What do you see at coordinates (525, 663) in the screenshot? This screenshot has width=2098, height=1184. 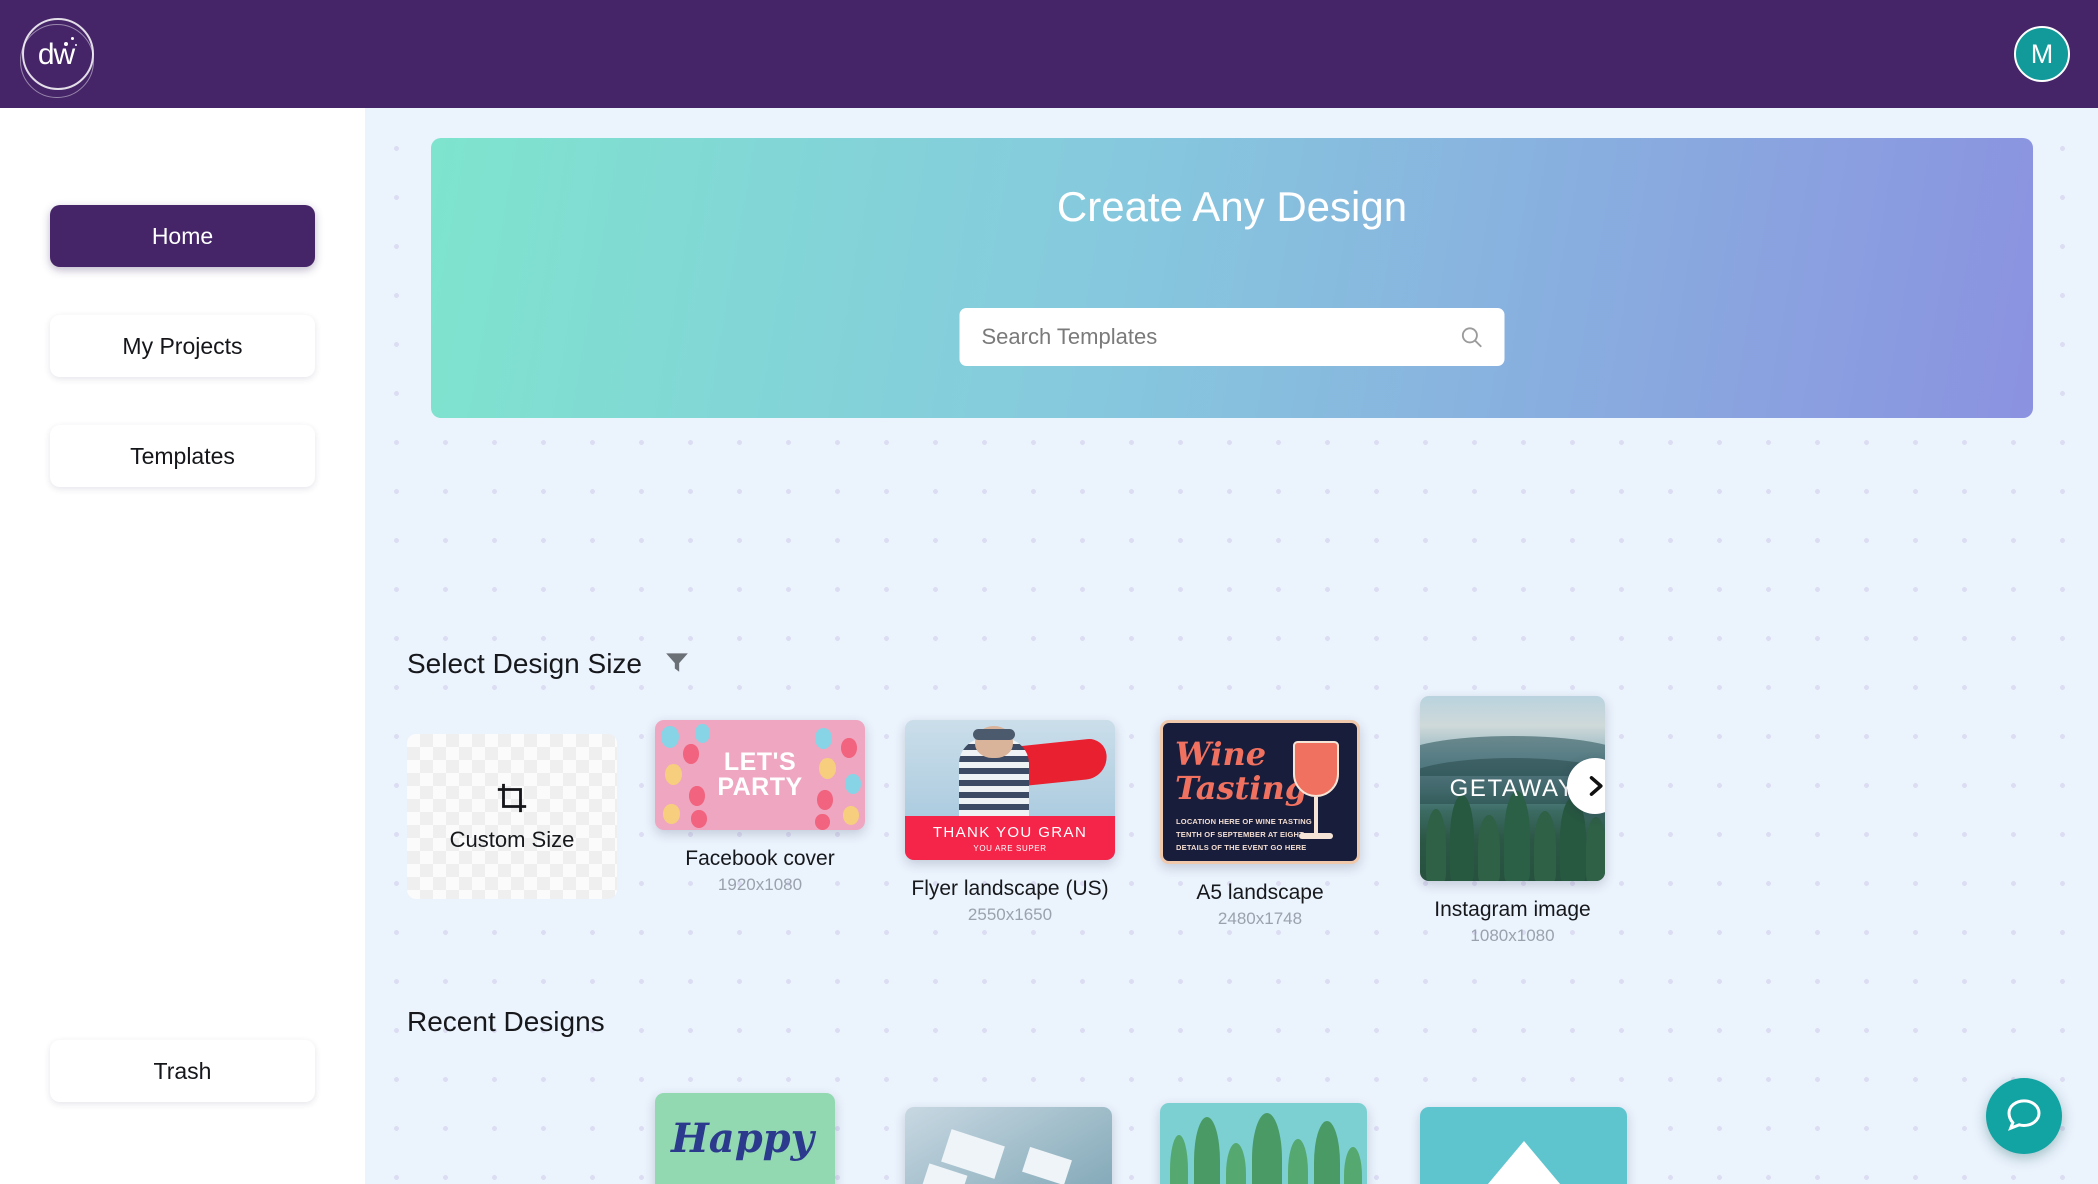 I see `section-title: Select Design Size` at bounding box center [525, 663].